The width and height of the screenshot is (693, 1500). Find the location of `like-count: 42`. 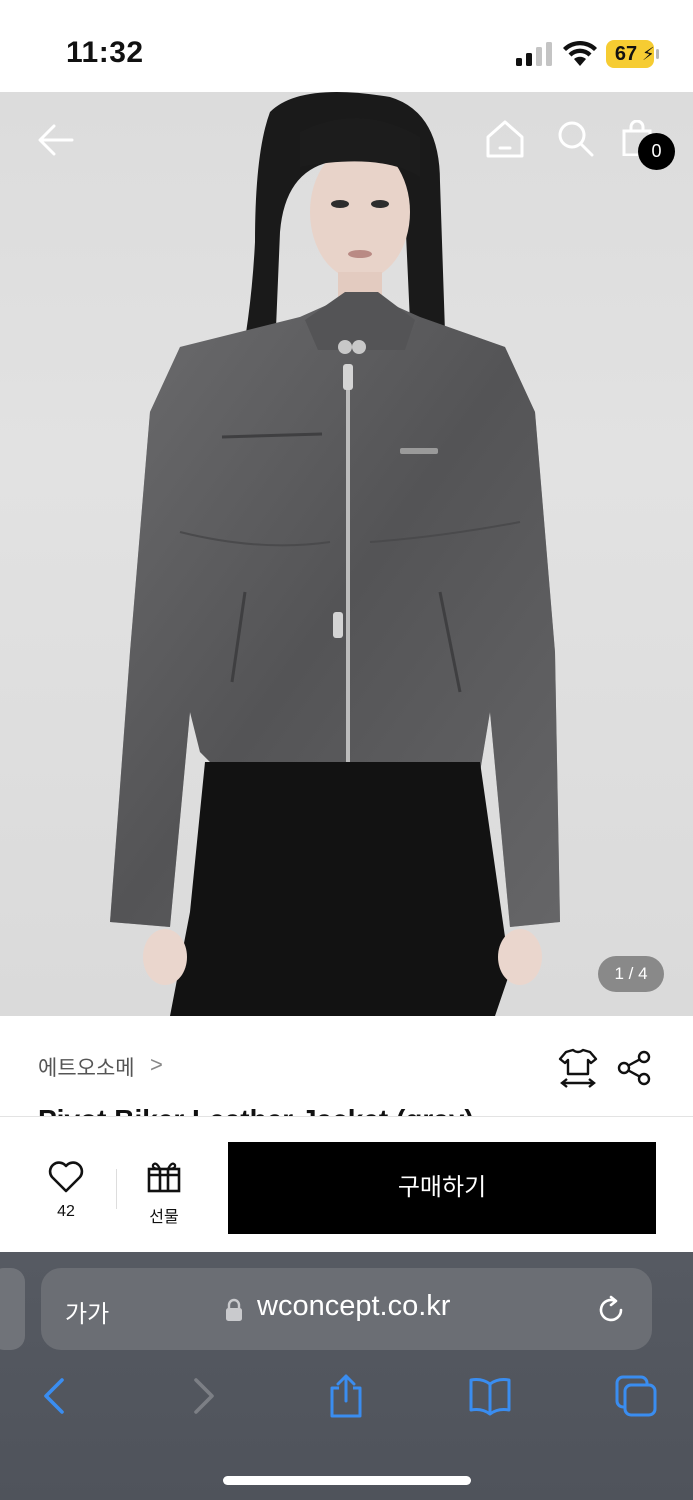

like-count: 42 is located at coordinates (66, 1211).